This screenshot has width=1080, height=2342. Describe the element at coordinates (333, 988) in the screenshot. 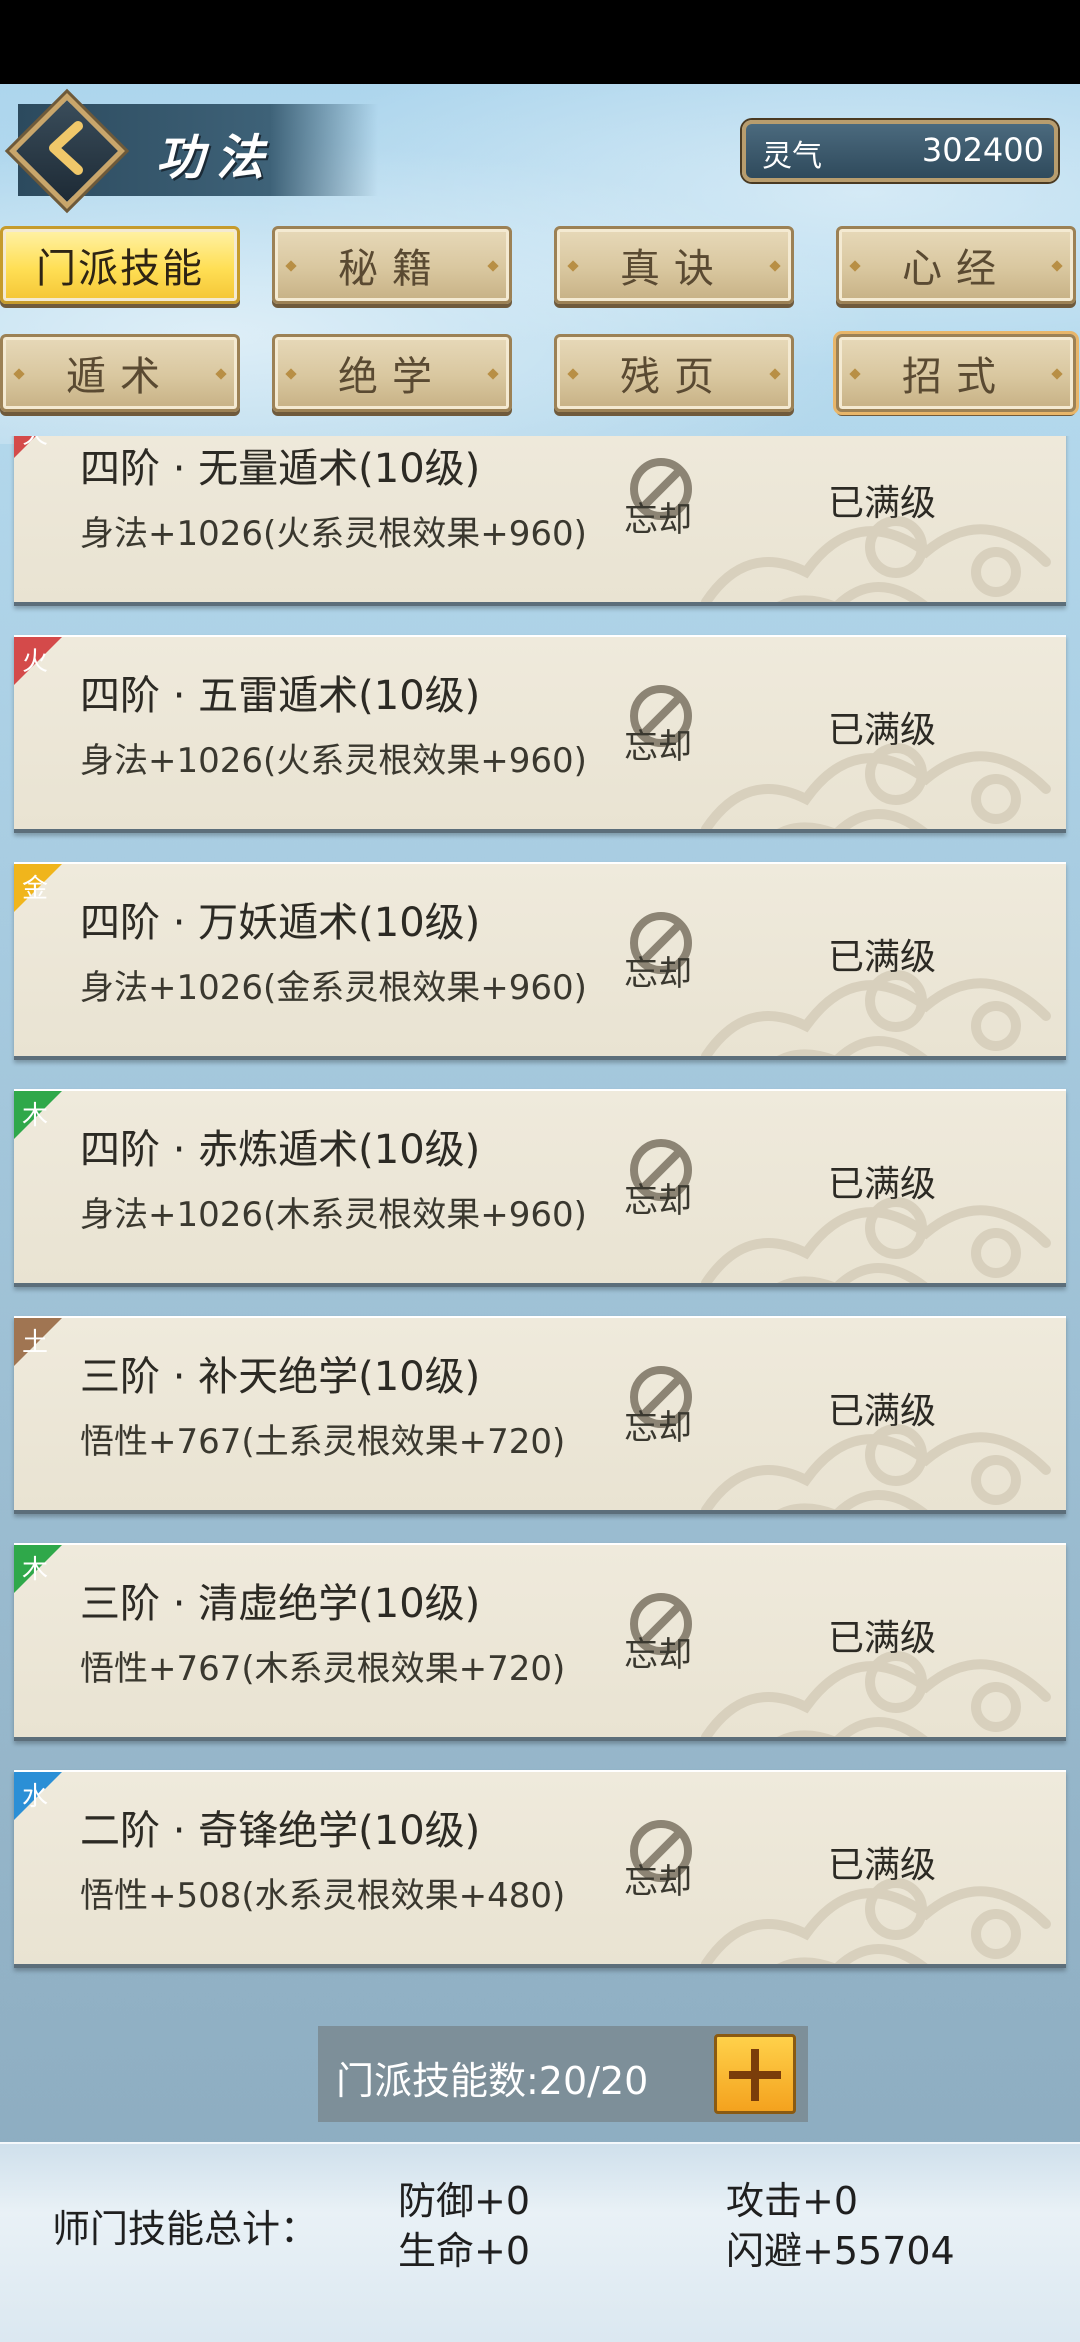

I see `skill-effect: 身法+1026(金系灵根效果+960)` at that location.